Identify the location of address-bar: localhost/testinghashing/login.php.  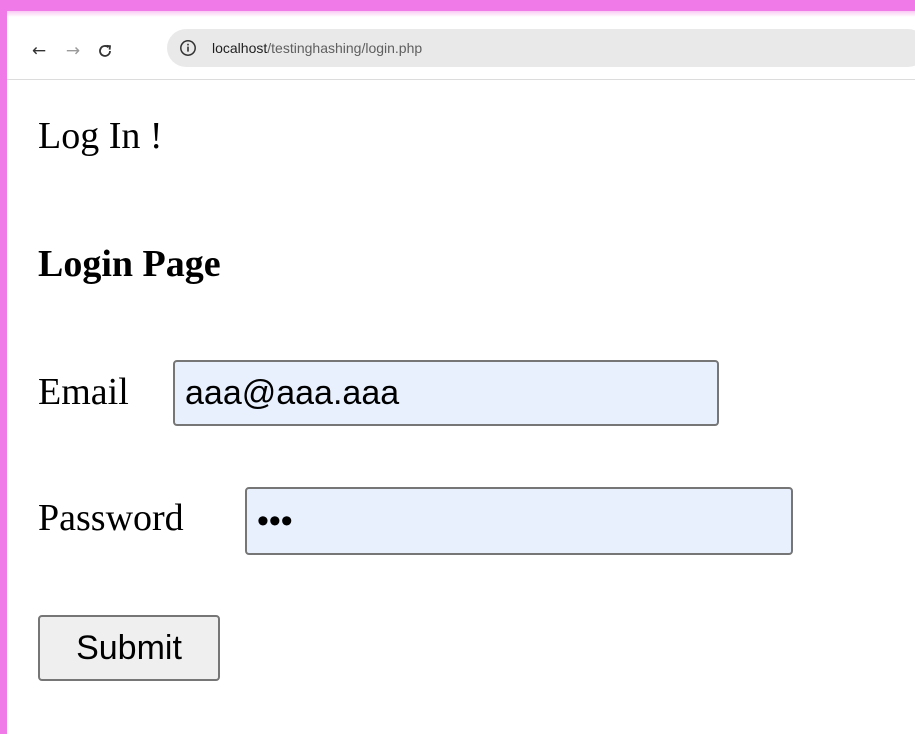
(541, 48).